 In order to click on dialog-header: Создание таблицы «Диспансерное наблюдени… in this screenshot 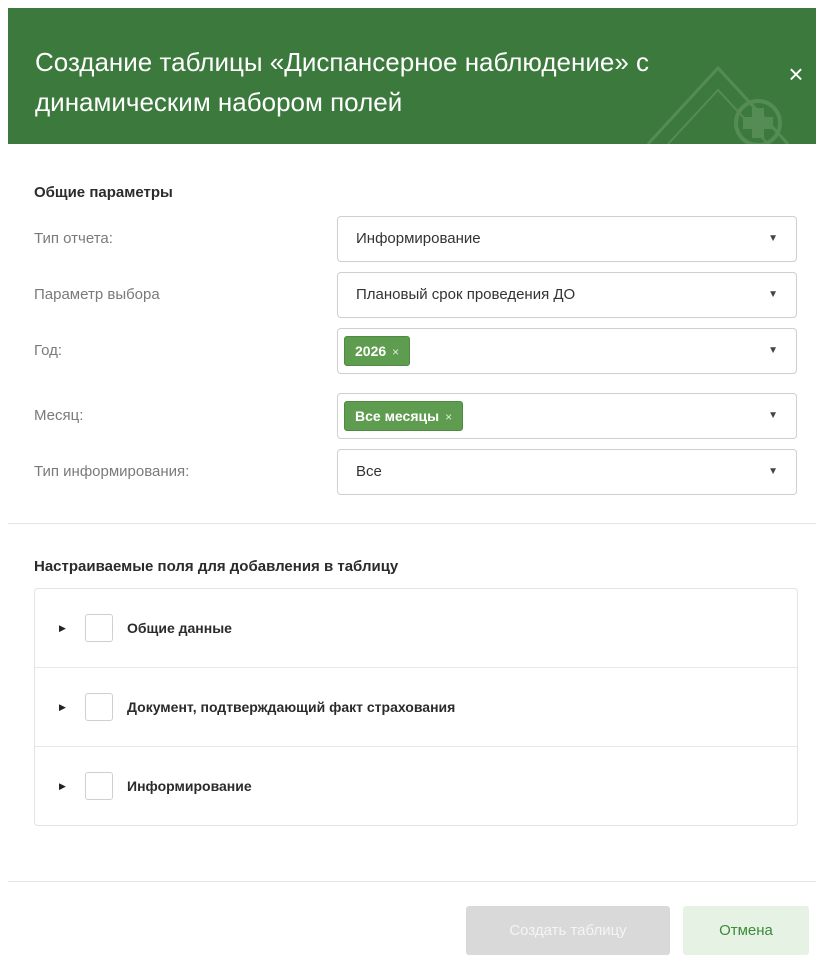, I will do `click(412, 76)`.